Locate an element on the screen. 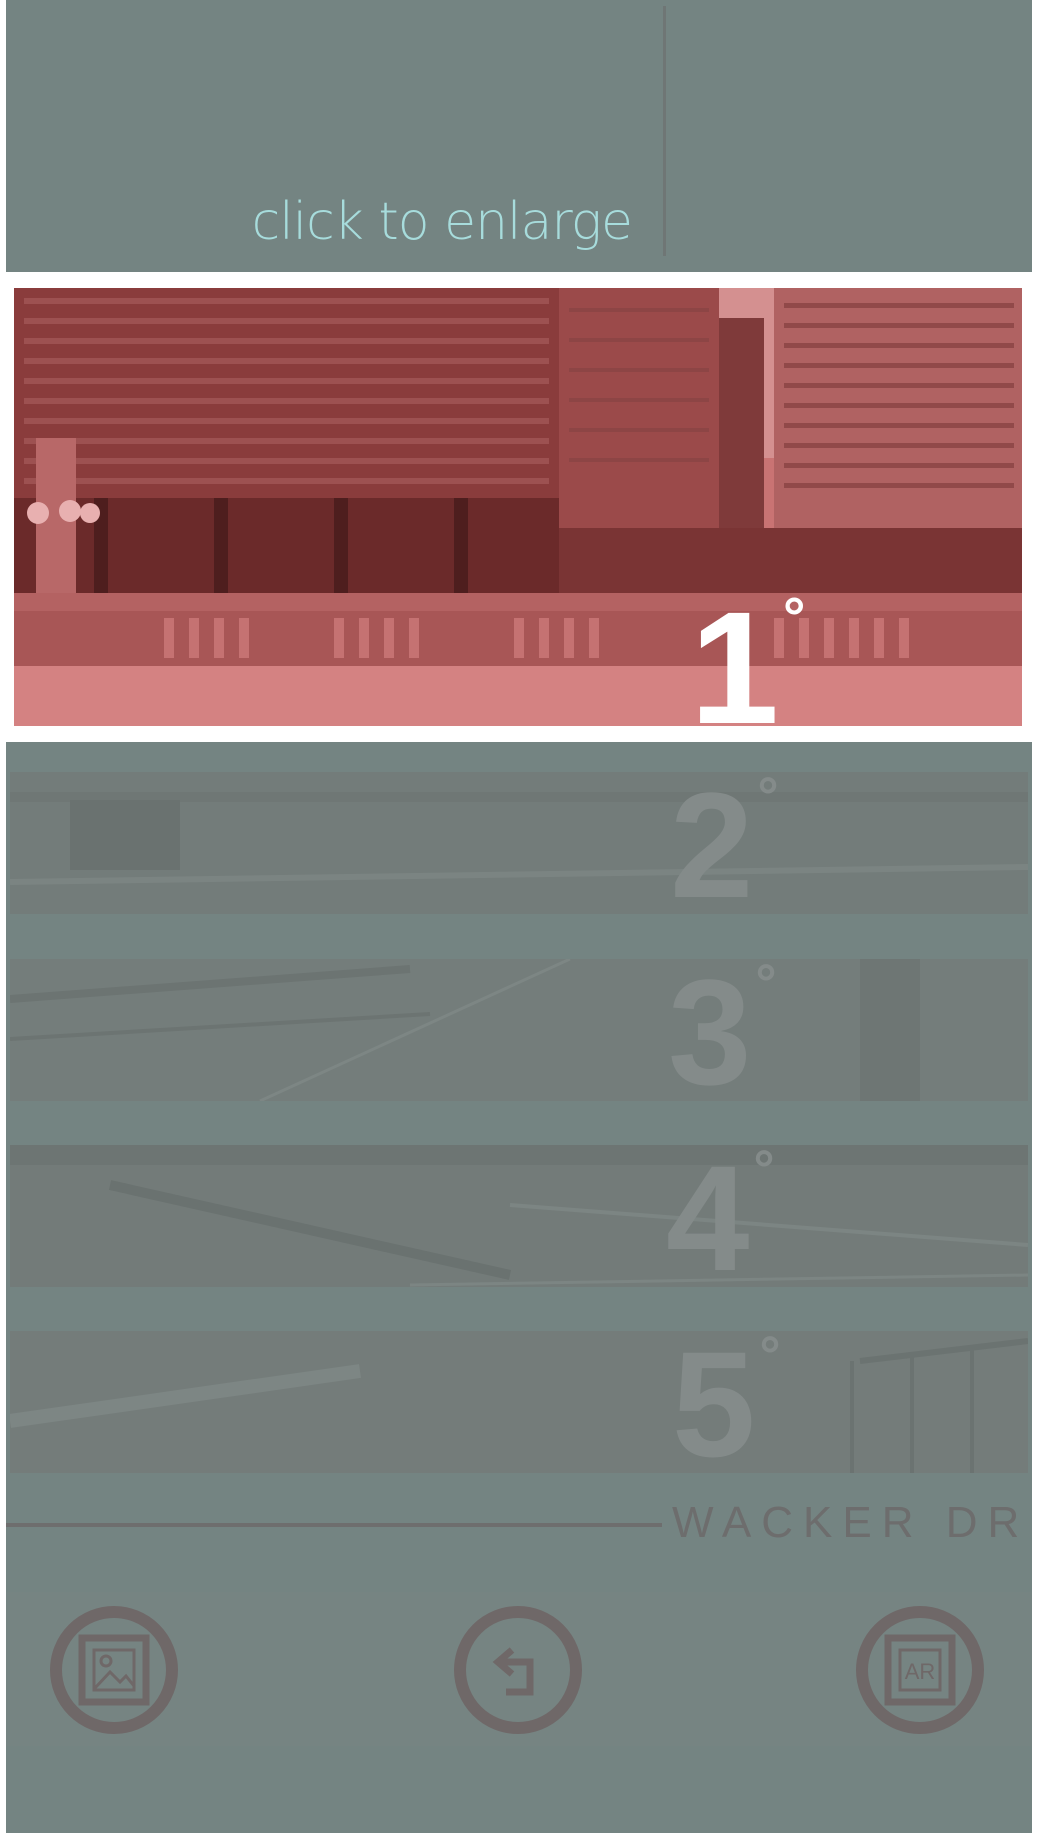 The height and width of the screenshot is (1833, 1038). ar-icon: AR is located at coordinates (920, 1670).